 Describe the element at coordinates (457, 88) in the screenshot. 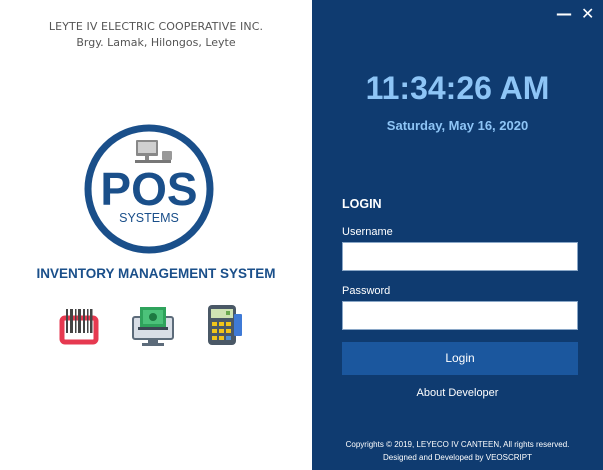

I see `clock-time: 11:34:26 AM` at that location.